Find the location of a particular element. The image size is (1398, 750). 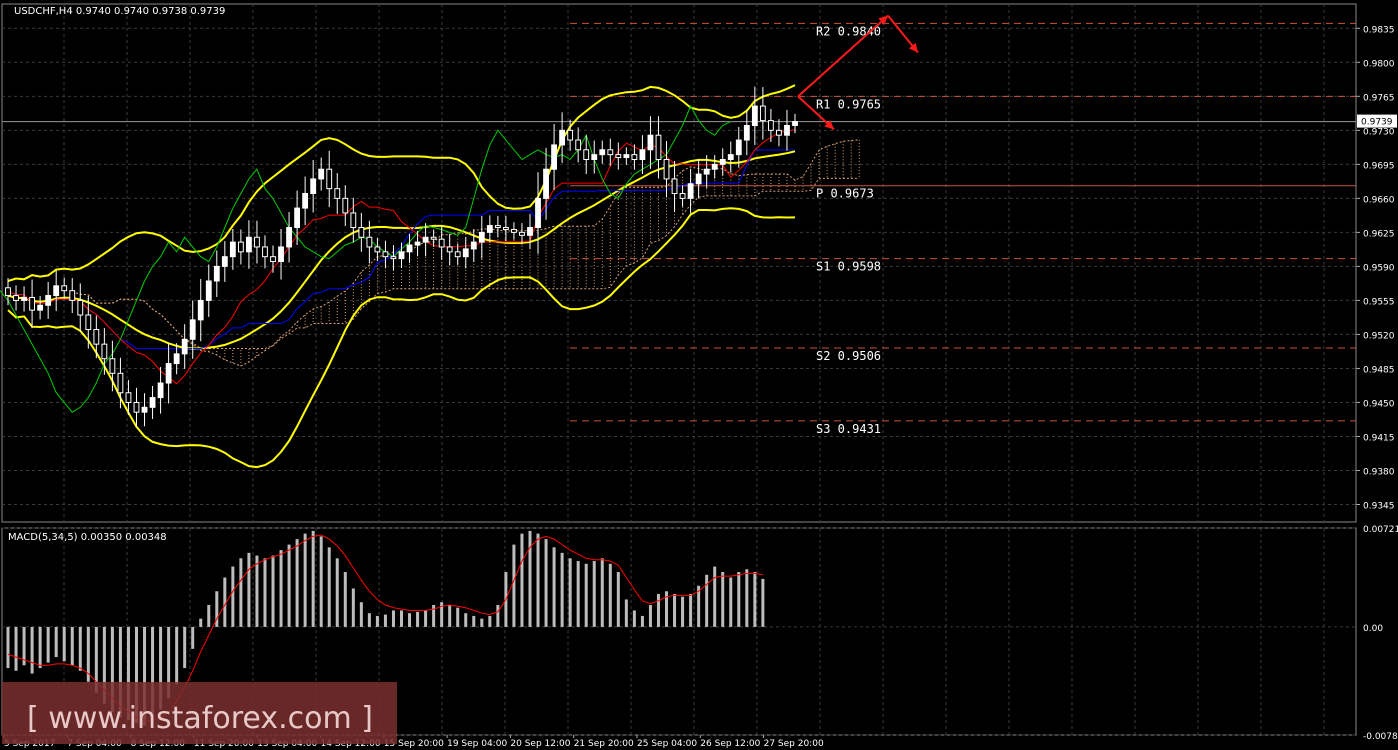

symbol-header: USDCHF,H4 0.9740 0.9740 0.9738 0.9739 is located at coordinates (119, 11).